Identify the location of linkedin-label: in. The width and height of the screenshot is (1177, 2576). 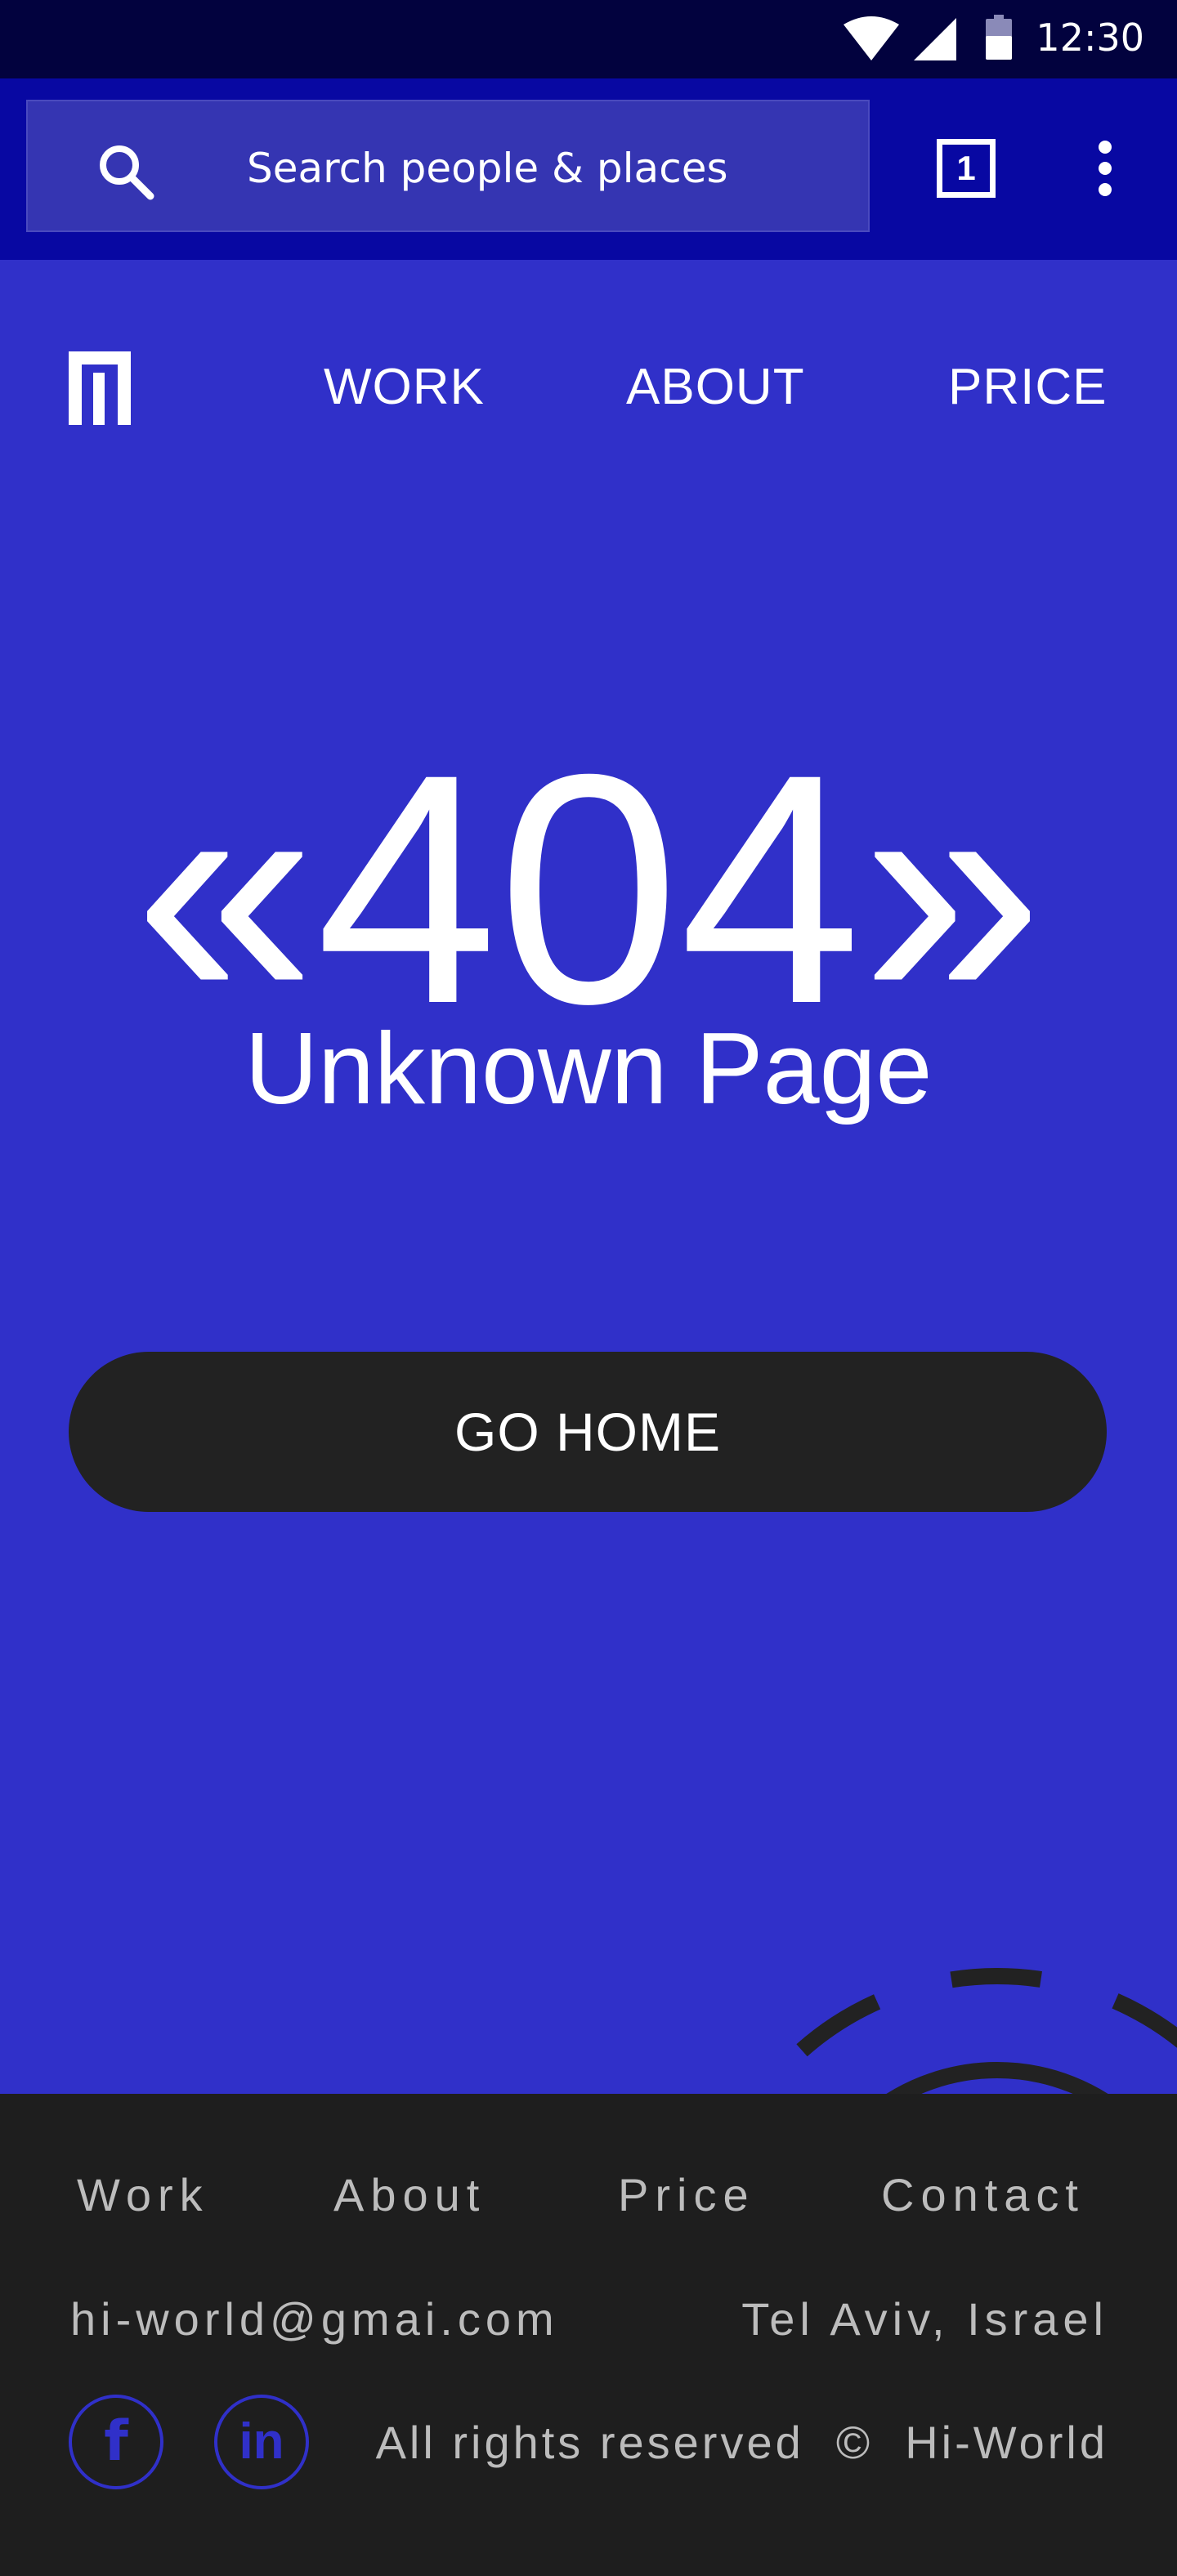
(261, 2441).